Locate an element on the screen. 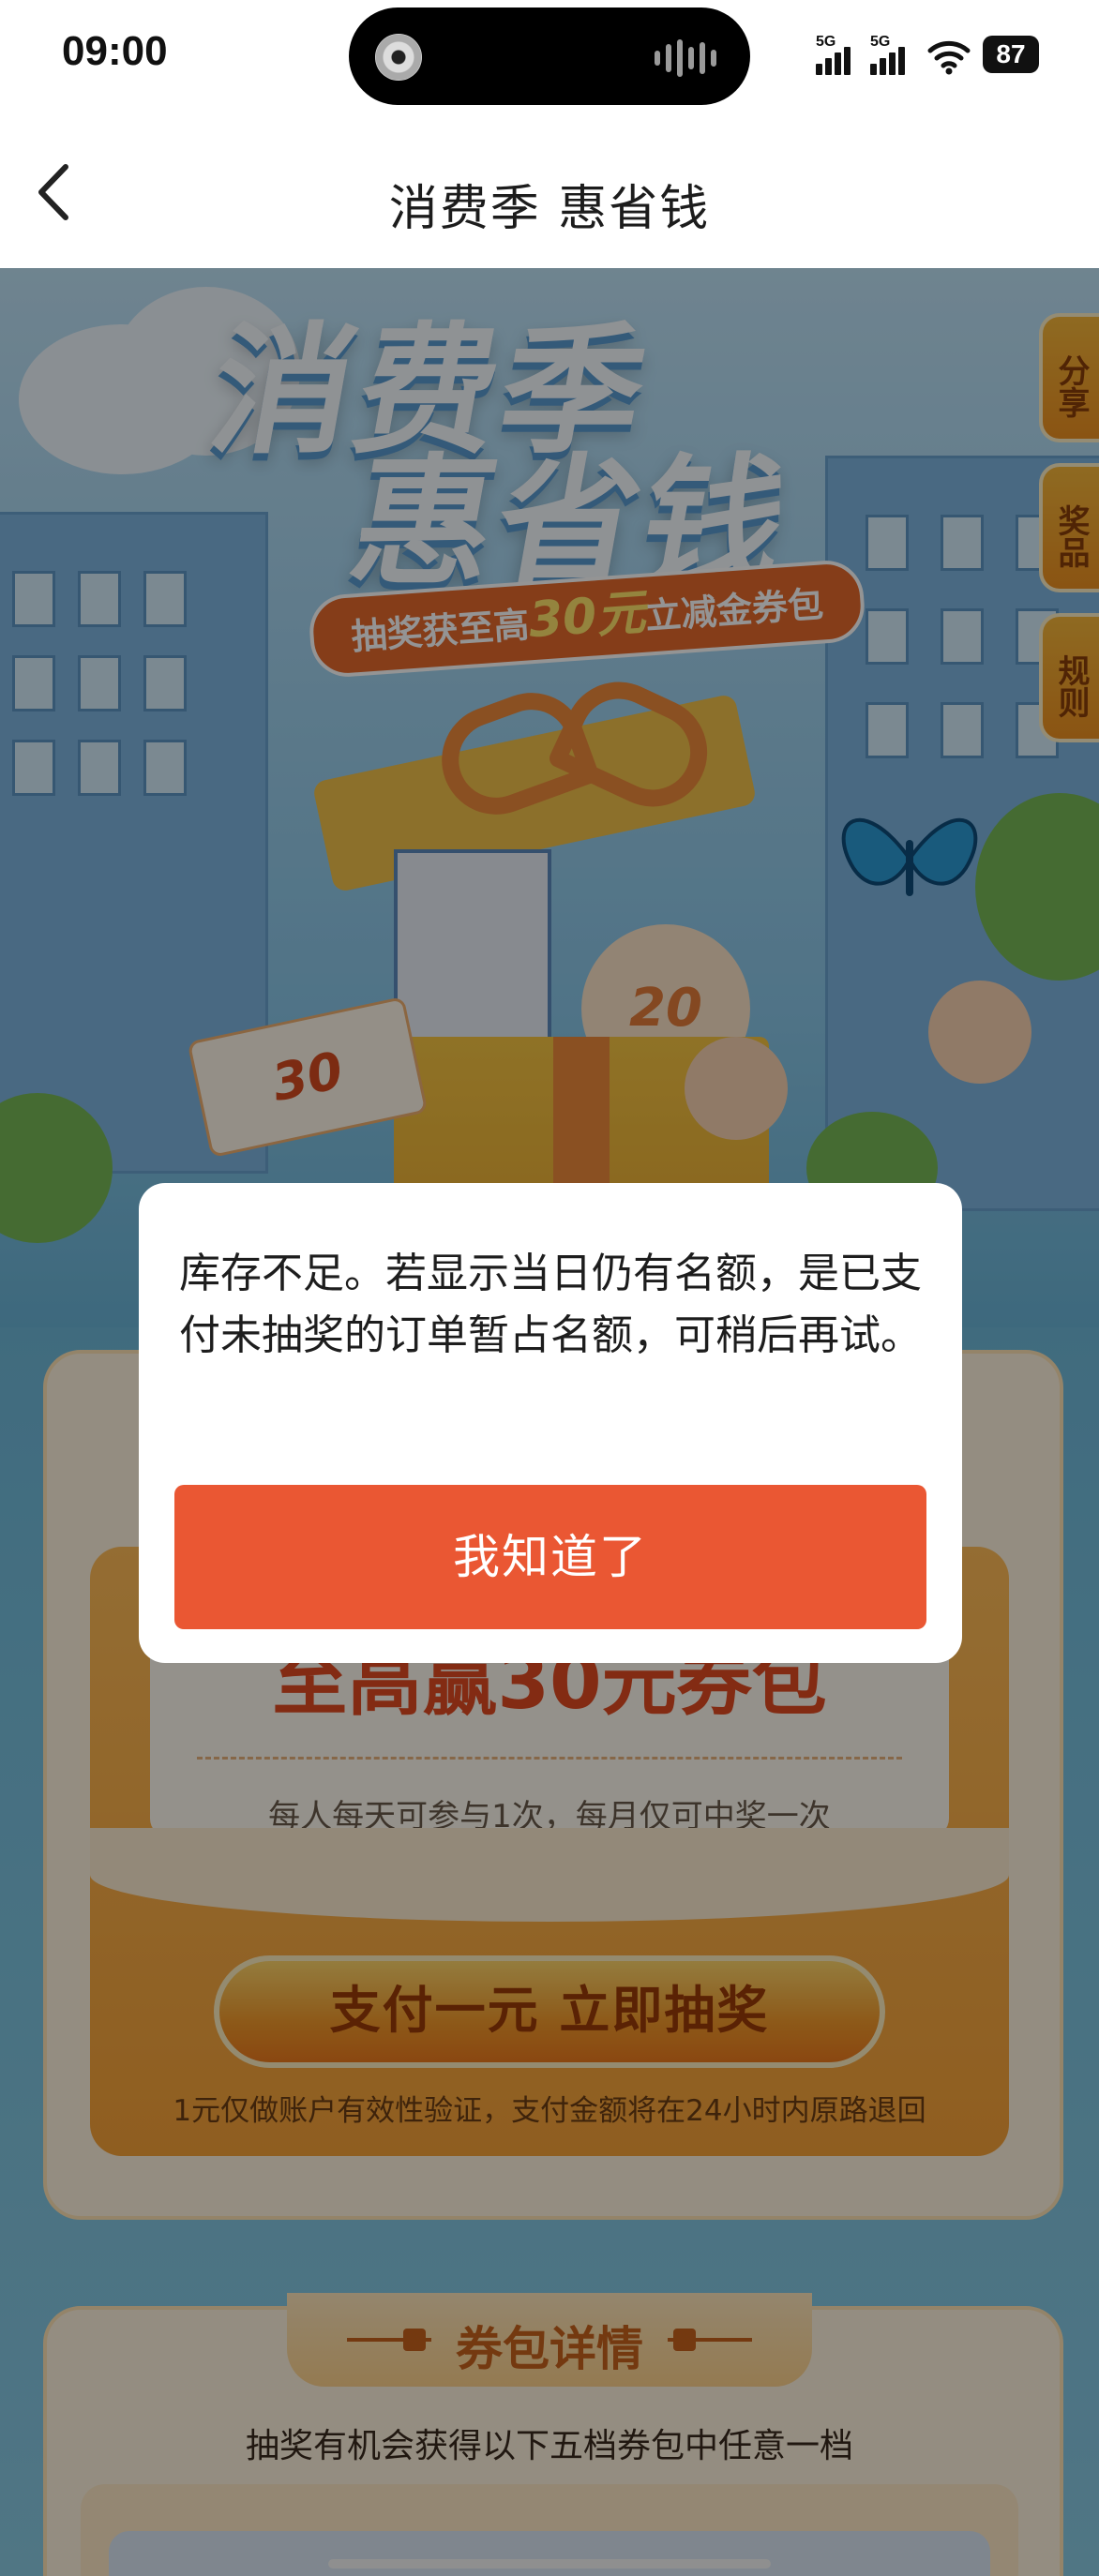 The width and height of the screenshot is (1099, 2576). dynamic-island is located at coordinates (549, 56).